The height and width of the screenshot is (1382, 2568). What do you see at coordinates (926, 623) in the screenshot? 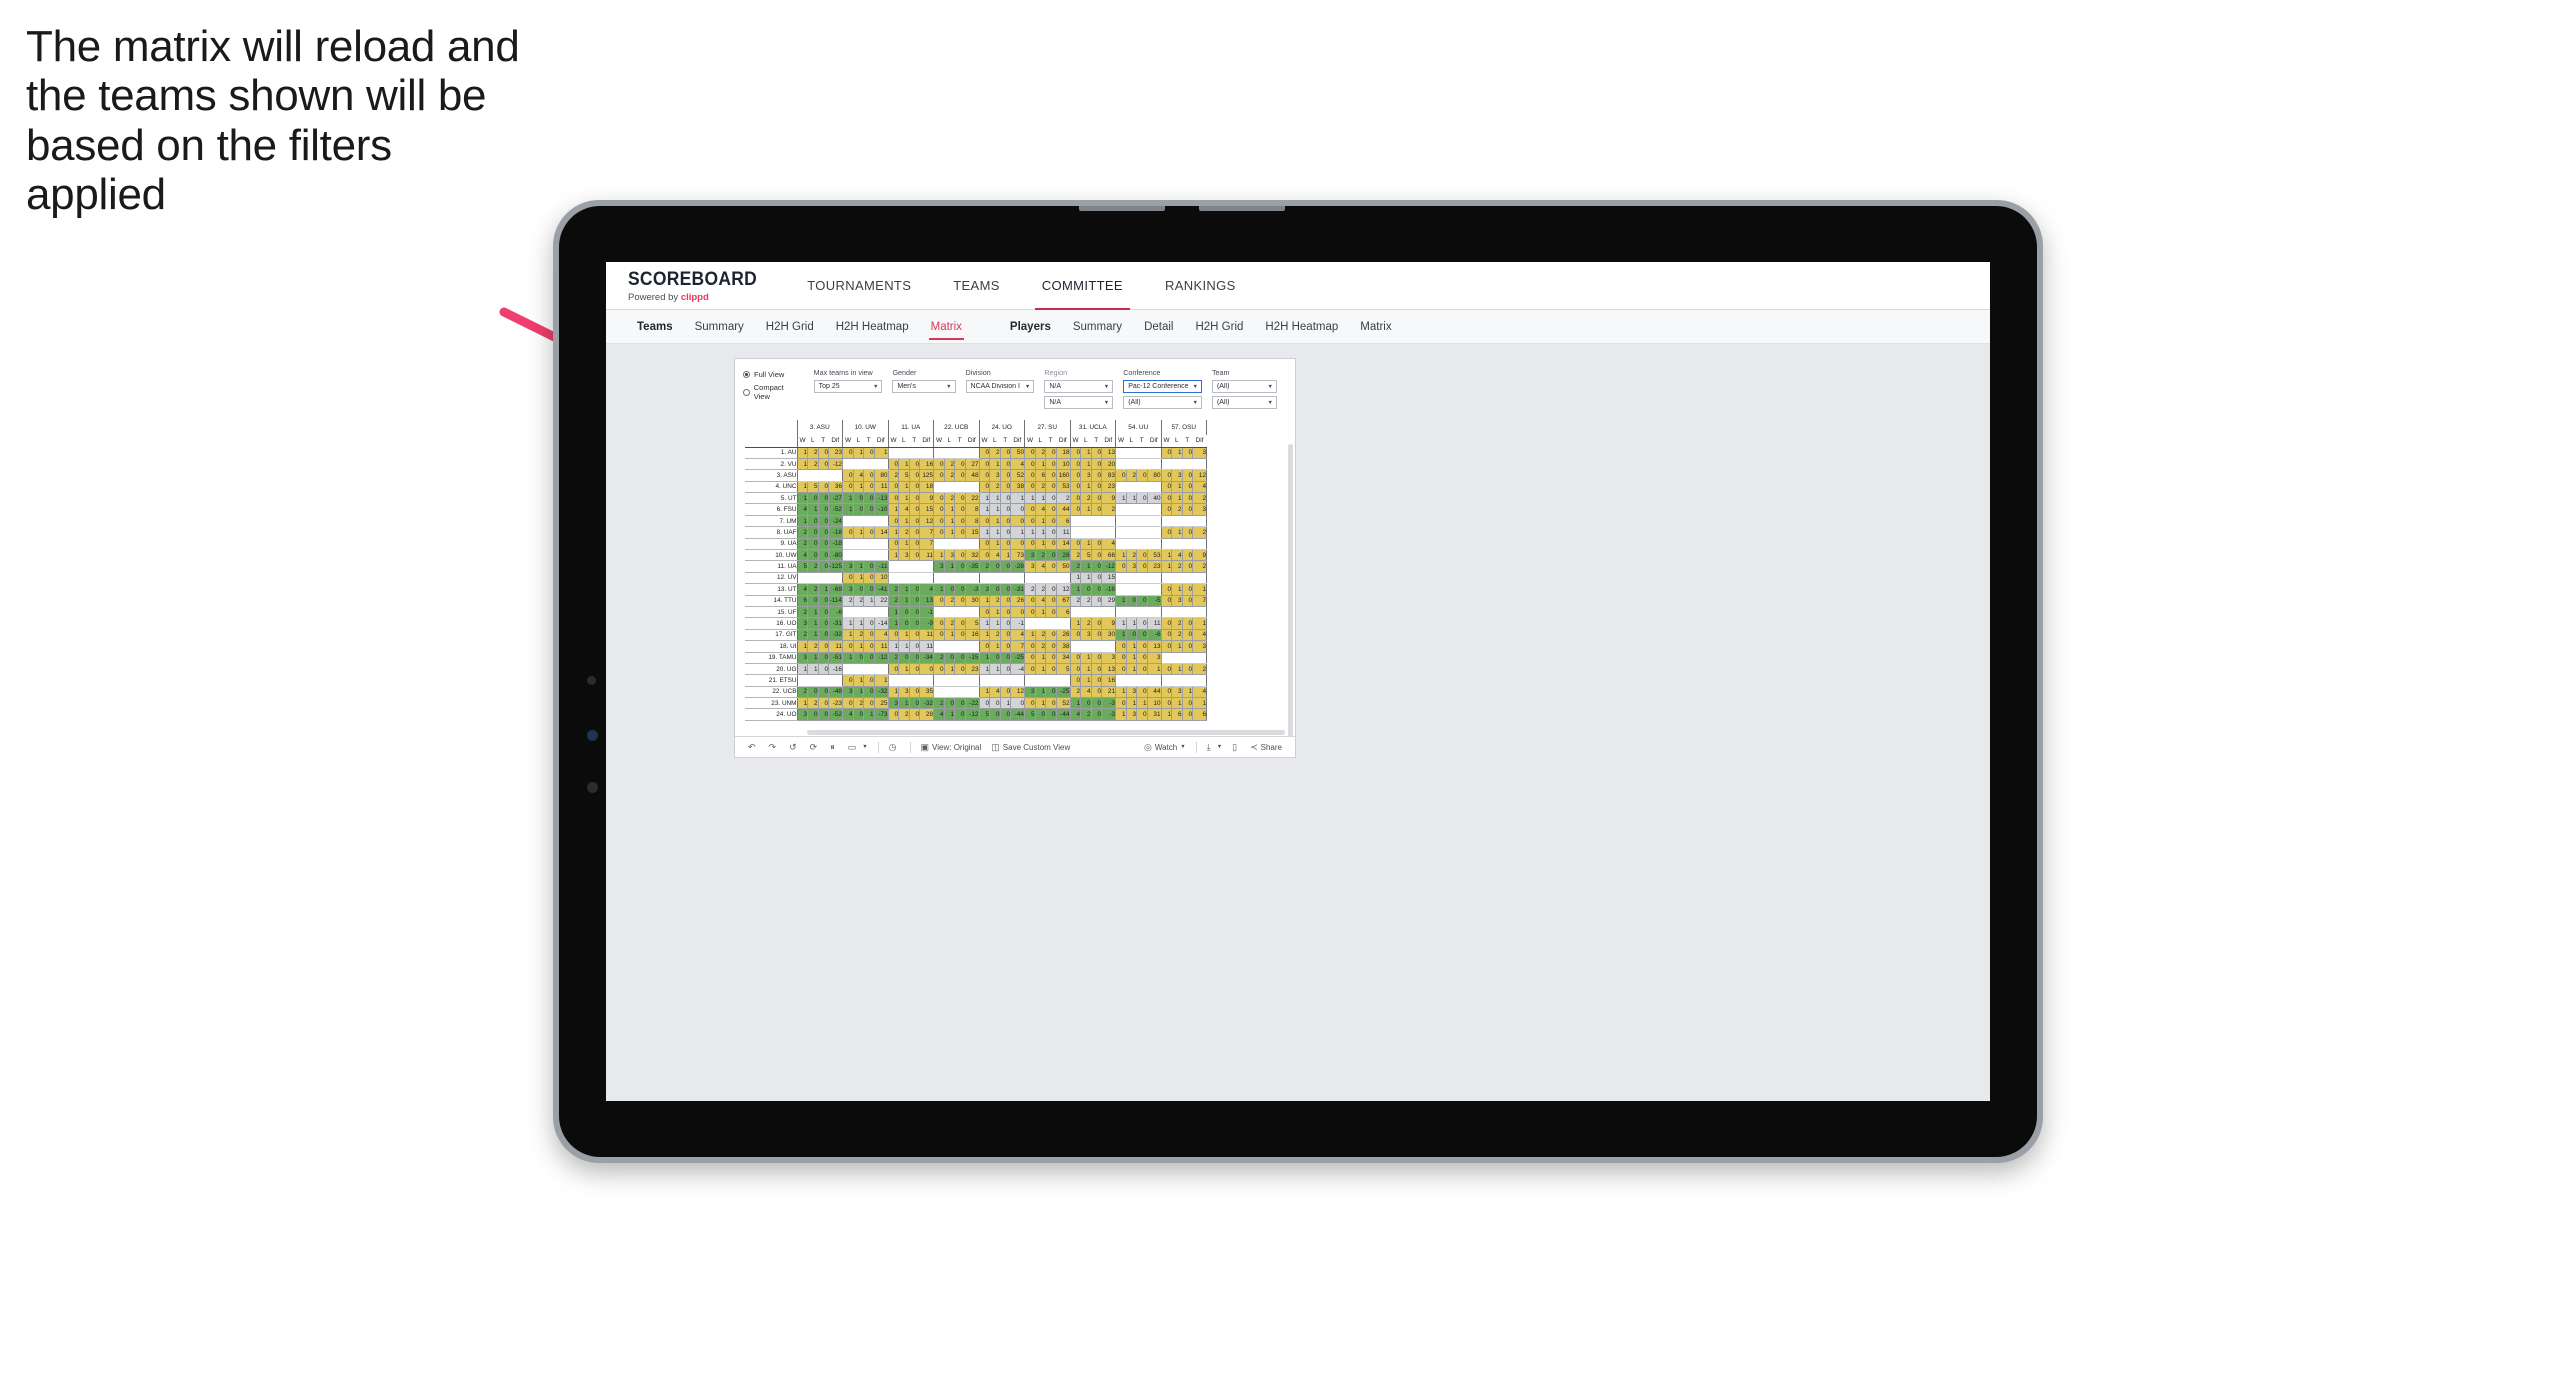
I see `matrix-cell-dif: -9` at bounding box center [926, 623].